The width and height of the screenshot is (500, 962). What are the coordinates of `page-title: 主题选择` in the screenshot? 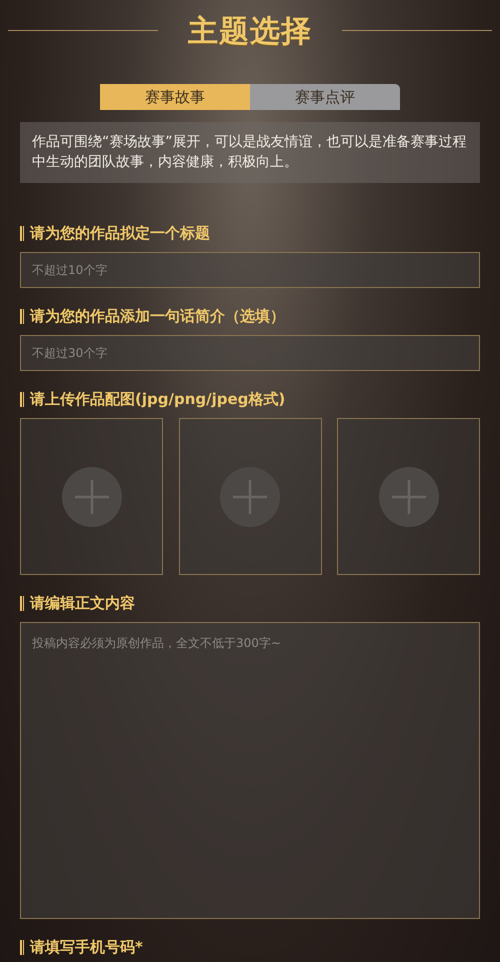 It's located at (250, 31).